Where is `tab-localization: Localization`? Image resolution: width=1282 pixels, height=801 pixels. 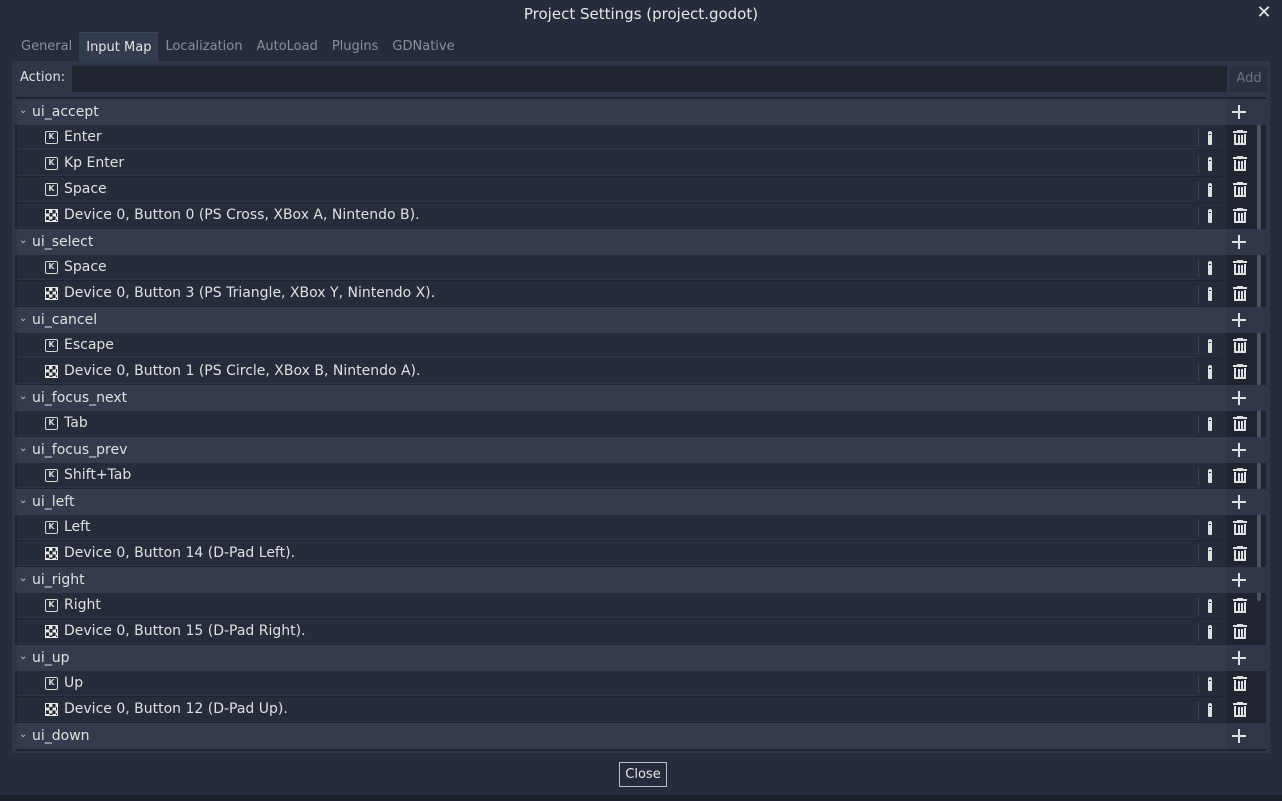 tab-localization: Localization is located at coordinates (203, 46).